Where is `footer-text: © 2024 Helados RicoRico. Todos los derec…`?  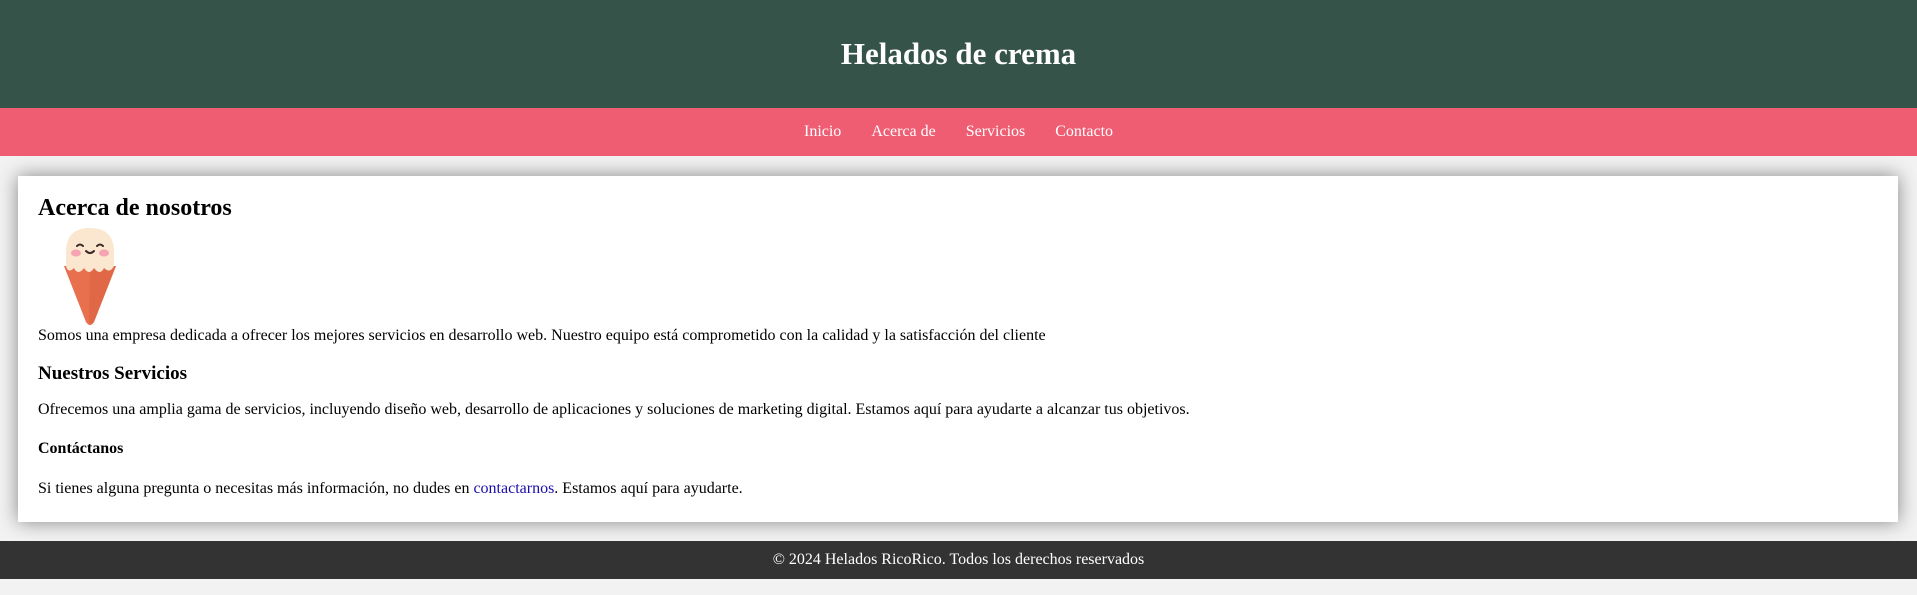
footer-text: © 2024 Helados RicoRico. Todos los derec… is located at coordinates (958, 559).